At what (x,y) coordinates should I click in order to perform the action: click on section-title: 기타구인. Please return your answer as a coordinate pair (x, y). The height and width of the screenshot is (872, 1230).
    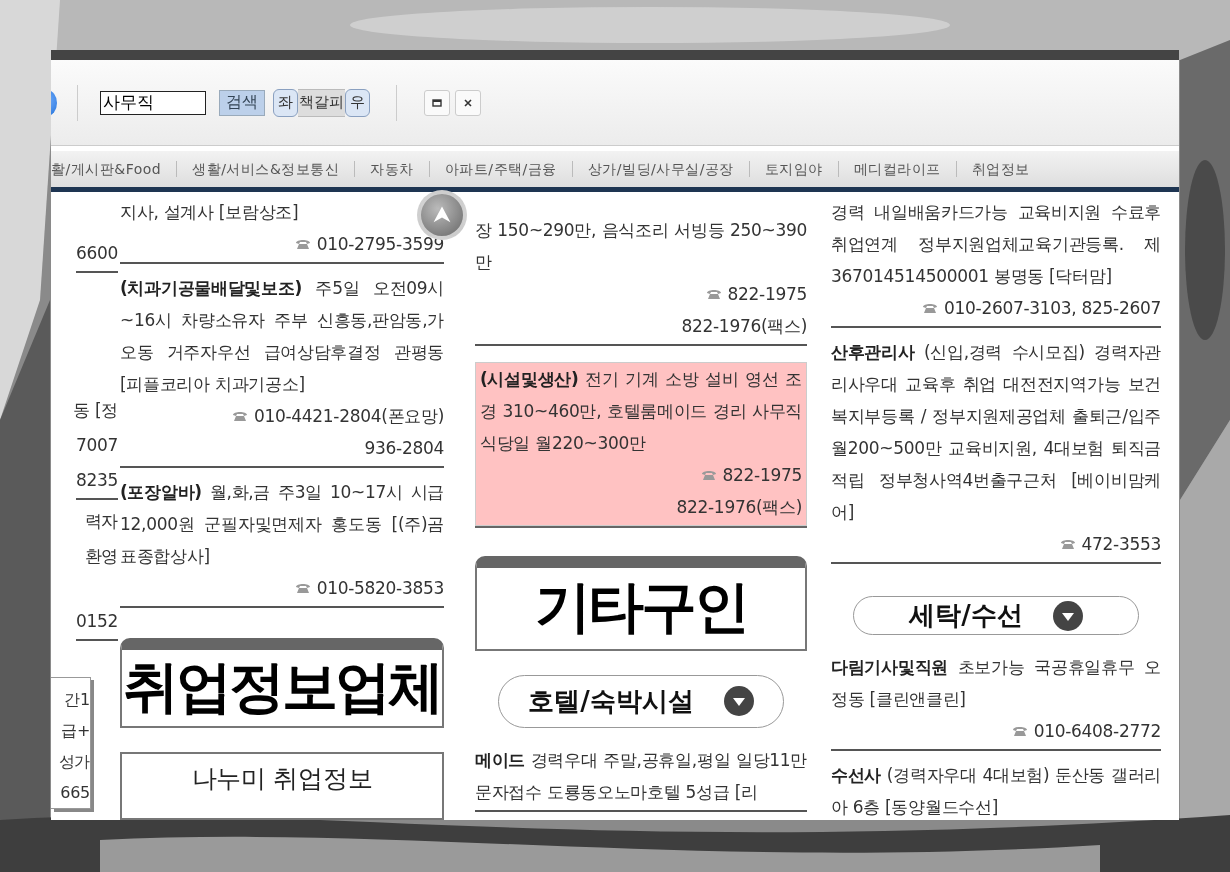
    Looking at the image, I should click on (641, 607).